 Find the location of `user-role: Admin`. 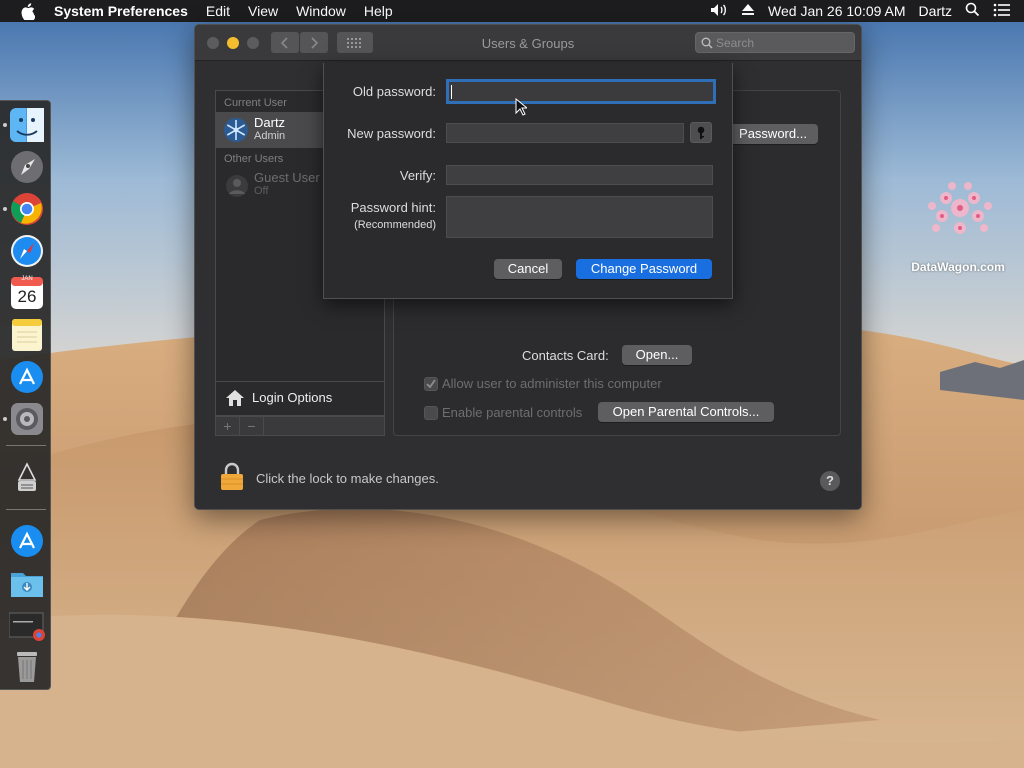

user-role: Admin is located at coordinates (270, 136).